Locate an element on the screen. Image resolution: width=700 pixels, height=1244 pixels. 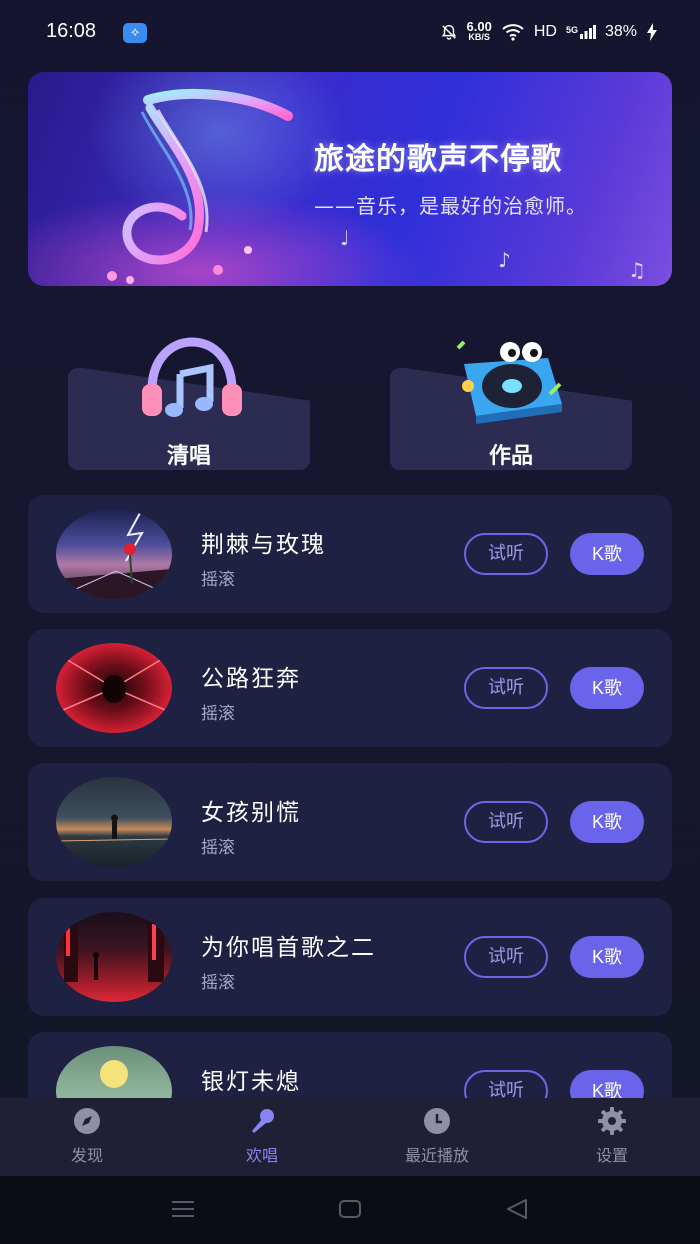
nav-item-sing: 欢唱 is located at coordinates (262, 1137).